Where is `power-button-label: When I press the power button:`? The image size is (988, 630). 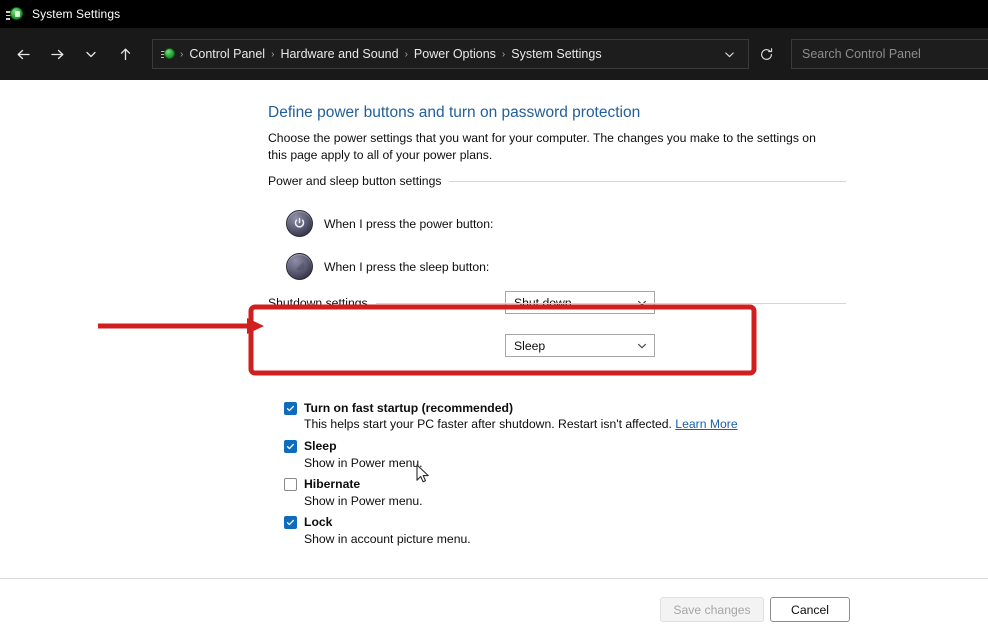 power-button-label: When I press the power button: is located at coordinates (409, 223).